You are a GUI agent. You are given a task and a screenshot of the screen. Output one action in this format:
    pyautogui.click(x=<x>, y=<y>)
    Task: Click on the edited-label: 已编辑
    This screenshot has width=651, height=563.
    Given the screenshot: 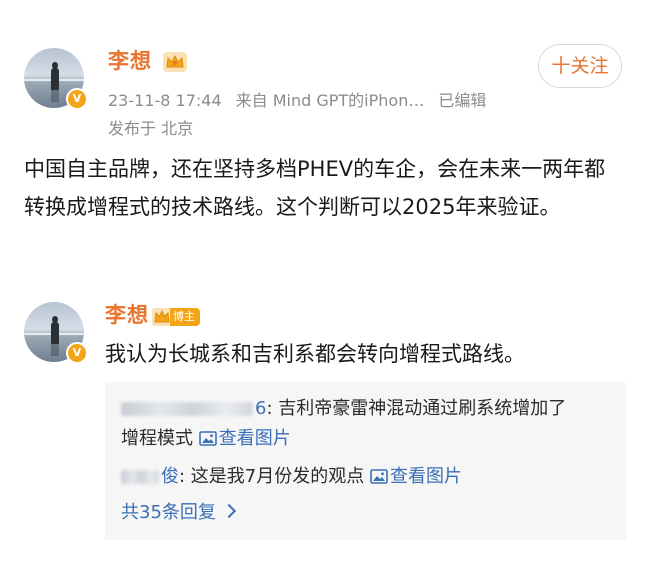 What is the action you would take?
    pyautogui.click(x=462, y=100)
    